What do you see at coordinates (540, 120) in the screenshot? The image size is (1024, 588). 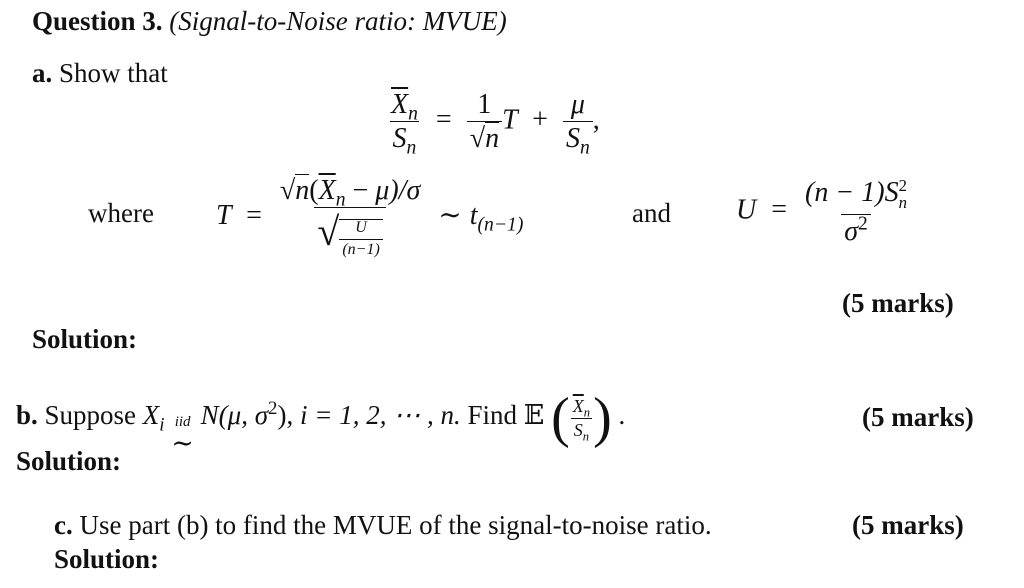 I see `plus-sign: +` at bounding box center [540, 120].